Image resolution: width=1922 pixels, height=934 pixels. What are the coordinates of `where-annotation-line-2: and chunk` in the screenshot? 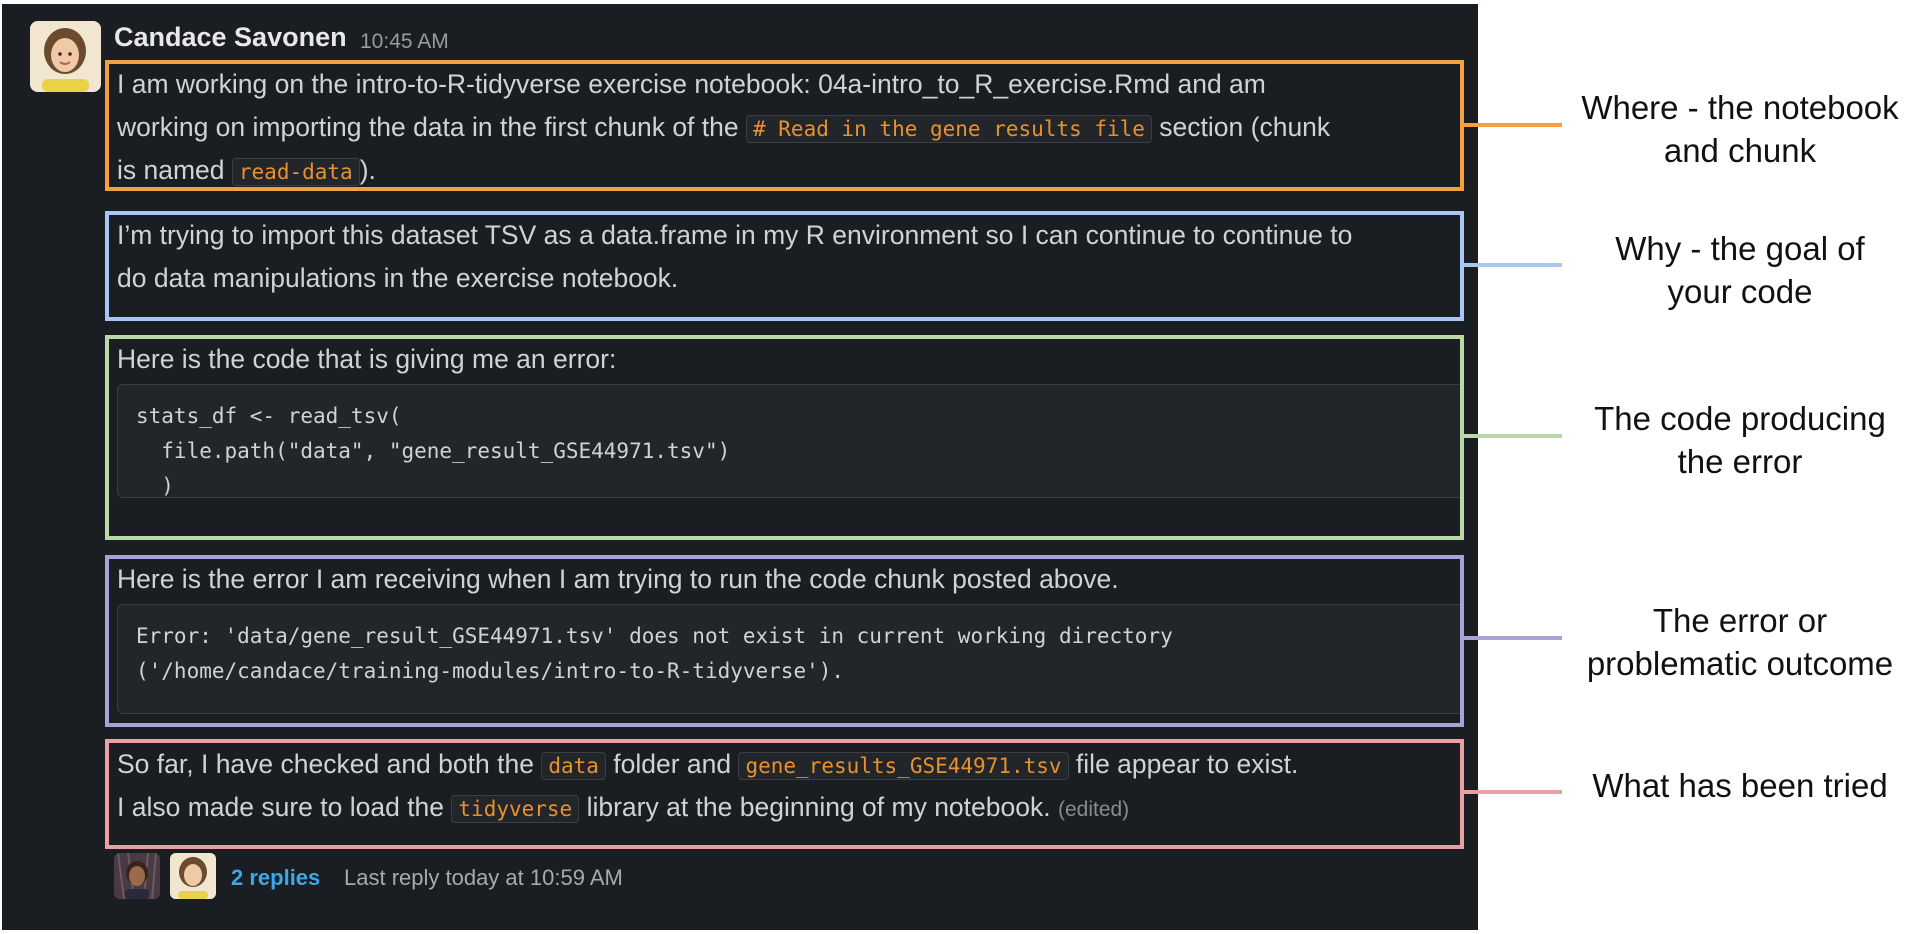 It's located at (1740, 150).